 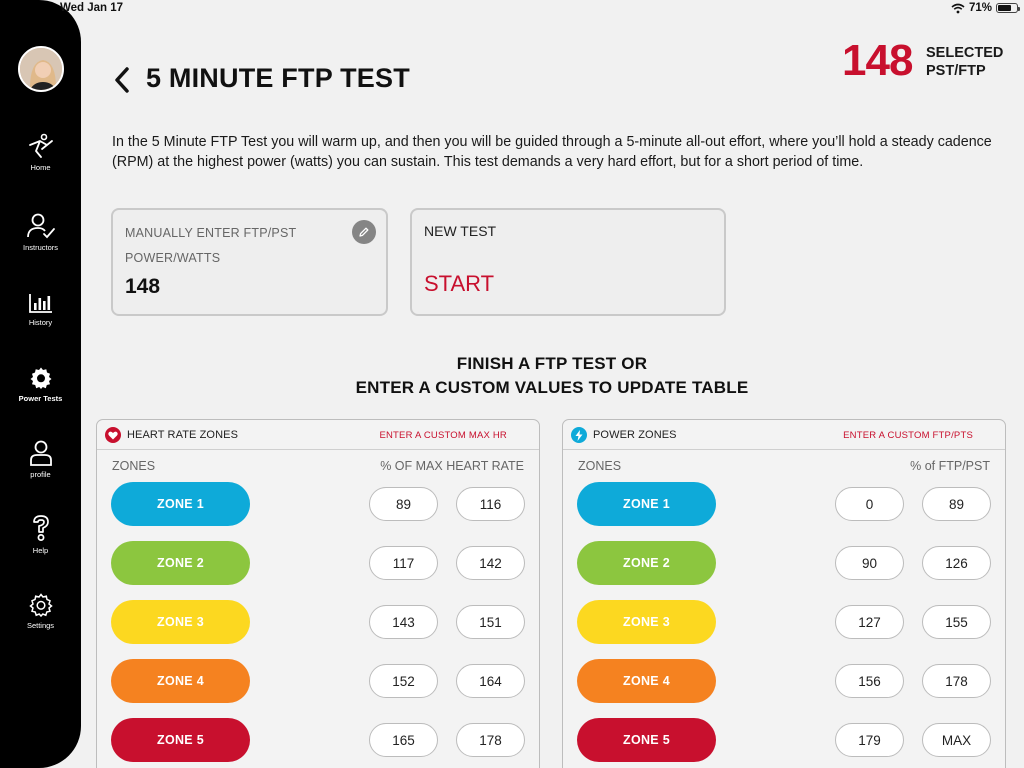 I want to click on zone-5-min: 165, so click(x=403, y=740).